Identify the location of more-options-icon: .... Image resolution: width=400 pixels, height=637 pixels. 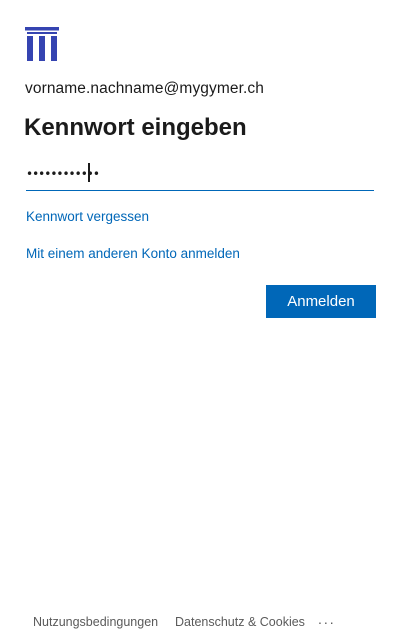
(327, 619).